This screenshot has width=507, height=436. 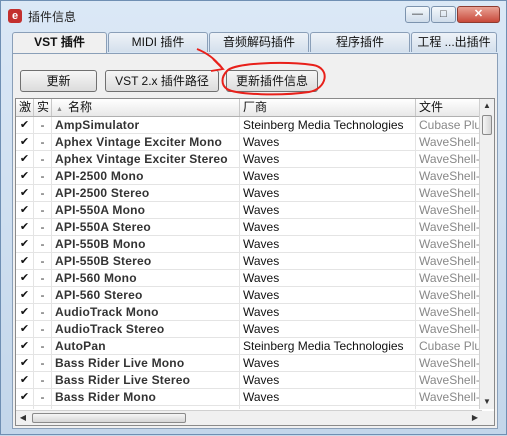 What do you see at coordinates (146, 329) in the screenshot?
I see `plugin-name: AudioTrack Stereo` at bounding box center [146, 329].